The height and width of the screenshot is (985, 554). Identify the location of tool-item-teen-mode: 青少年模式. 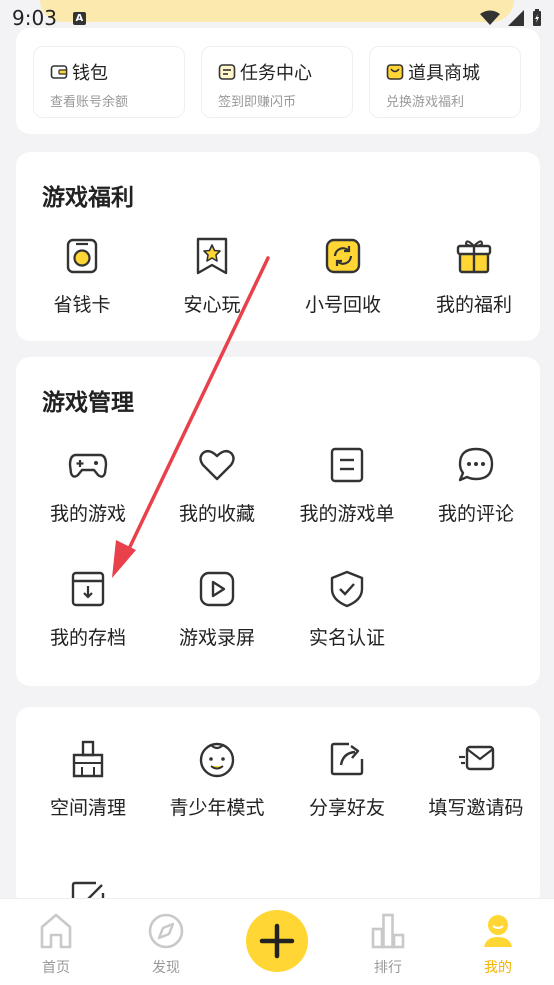
(217, 779).